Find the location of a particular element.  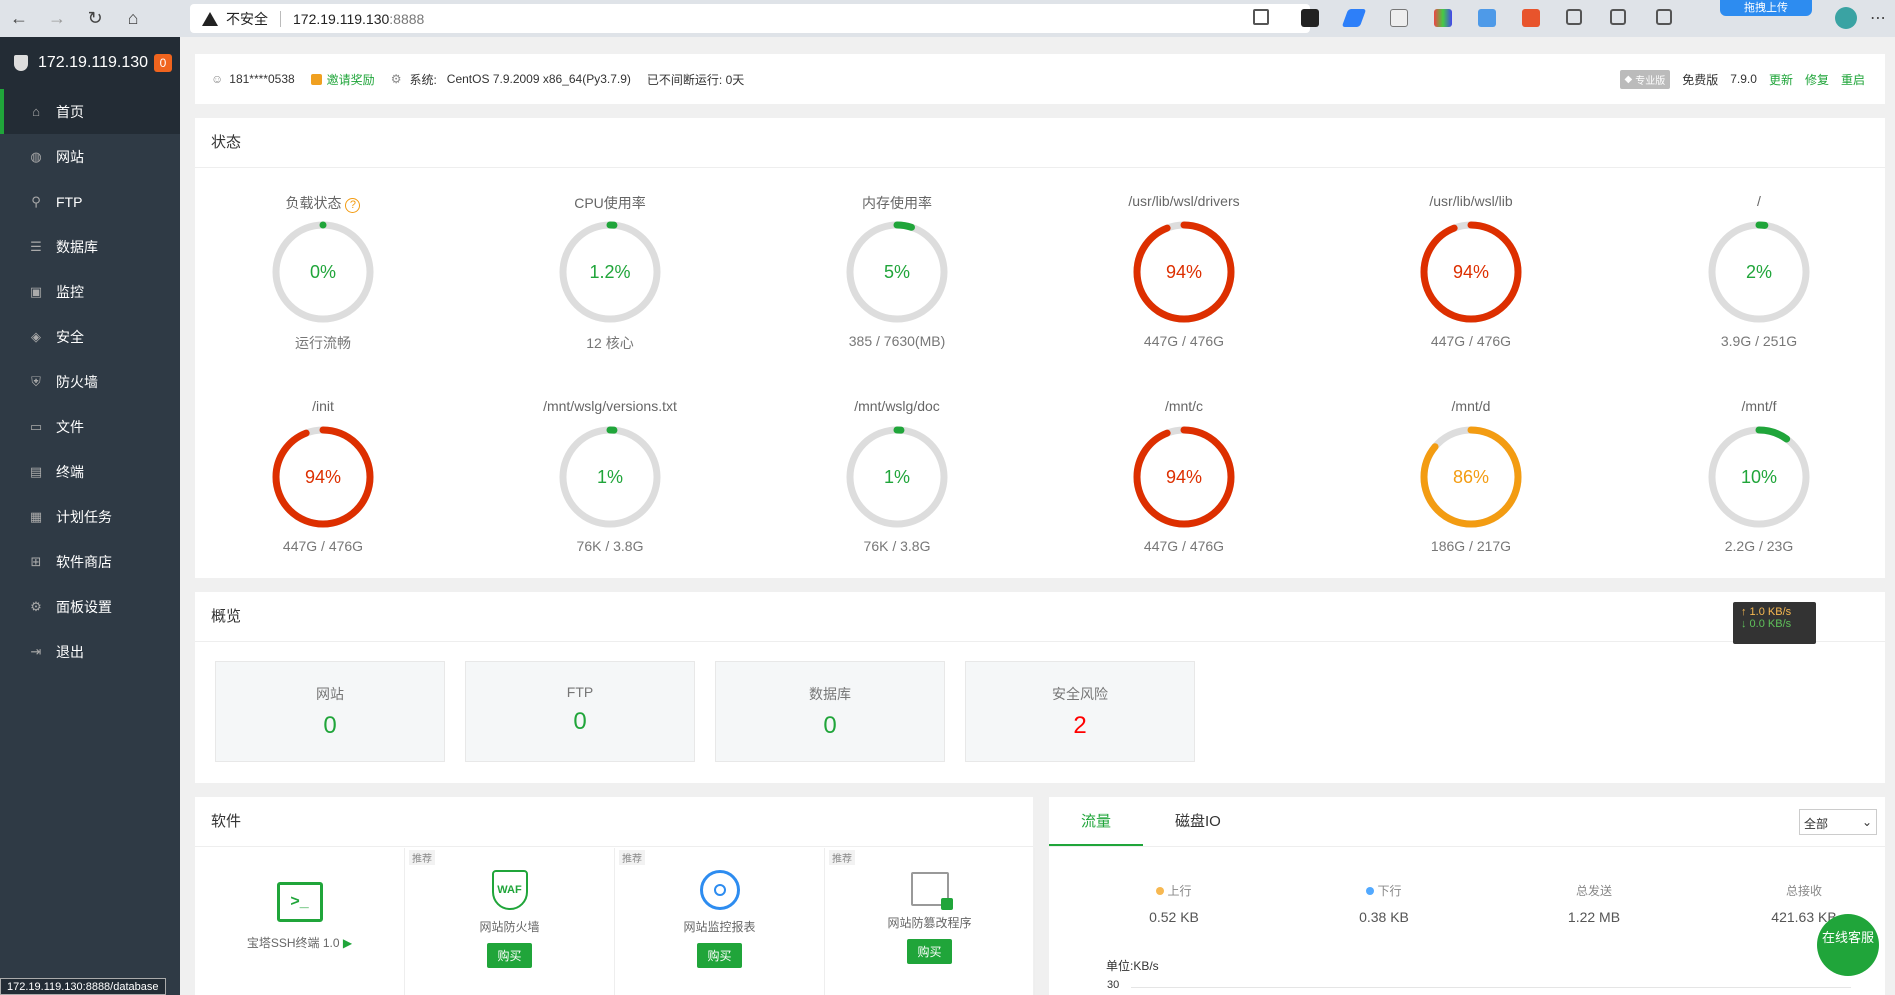

more-icon: ⋯ is located at coordinates (1878, 18).